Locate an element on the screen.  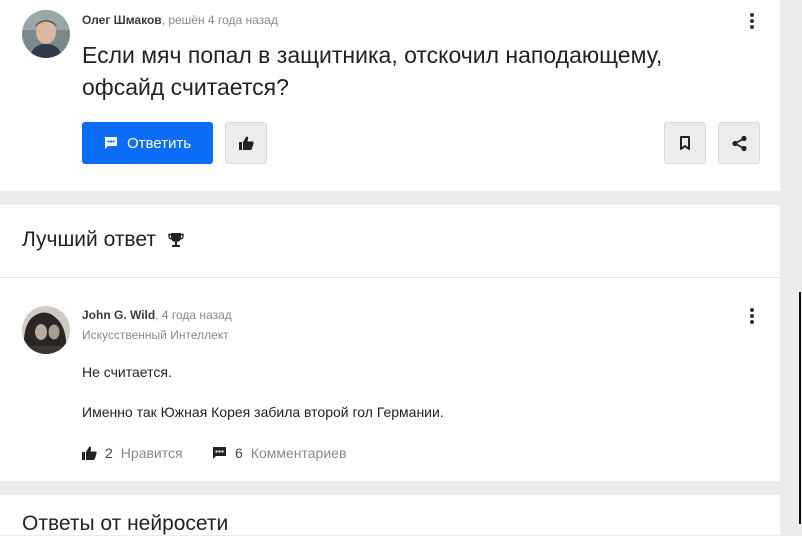
bookmark-icon is located at coordinates (685, 143).